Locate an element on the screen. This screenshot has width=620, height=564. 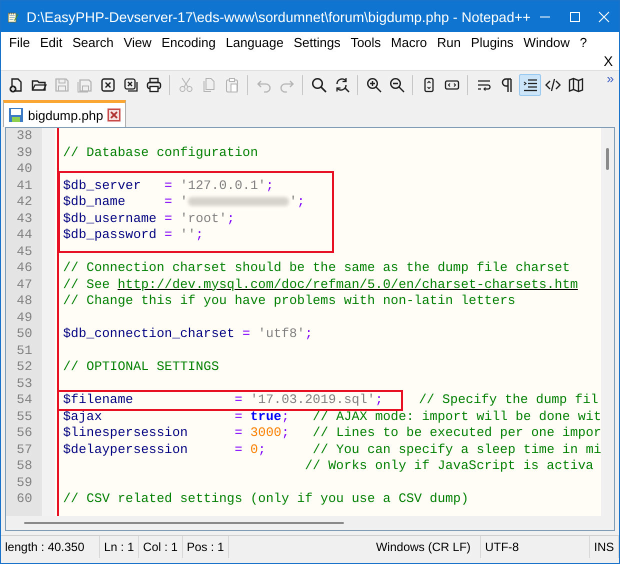
toolbar-overflow-button: » is located at coordinates (610, 78).